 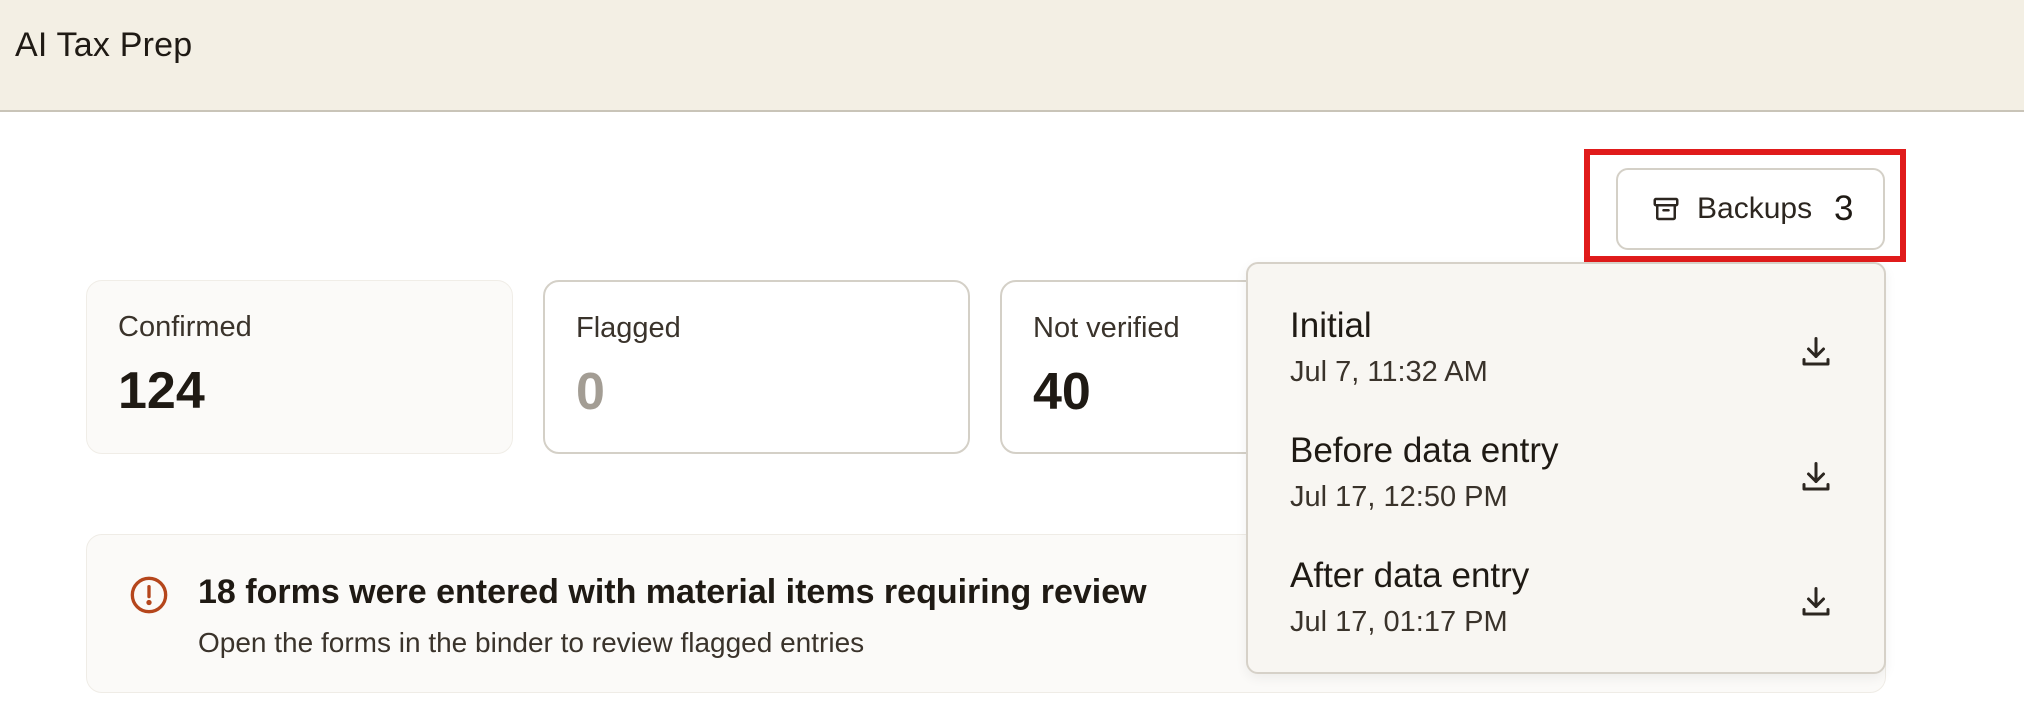 What do you see at coordinates (1570, 356) in the screenshot?
I see `backup-item-initial: Initial Jul 7, 11:32 AM` at bounding box center [1570, 356].